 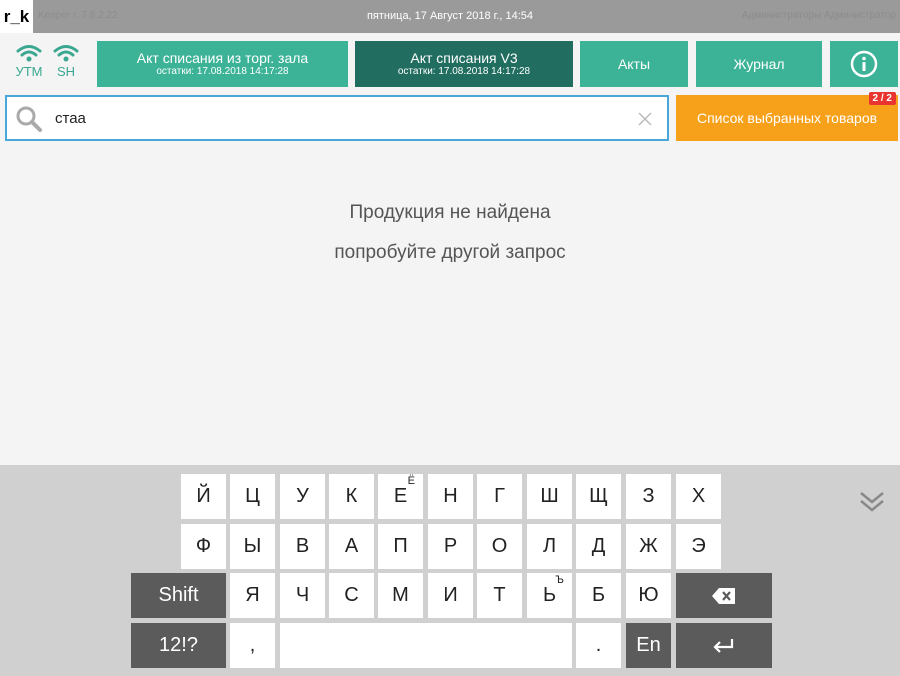 I want to click on close-icon, so click(x=645, y=119).